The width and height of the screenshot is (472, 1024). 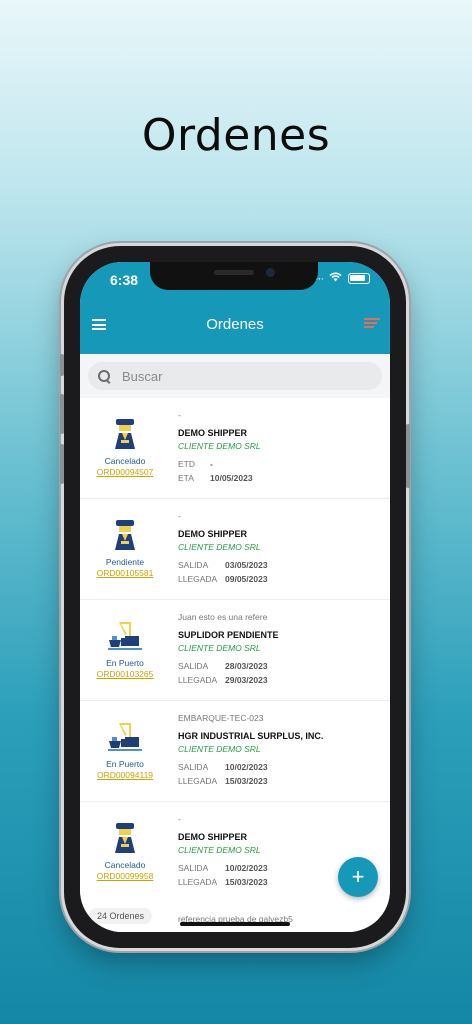 What do you see at coordinates (335, 278) in the screenshot?
I see `wifi-icon` at bounding box center [335, 278].